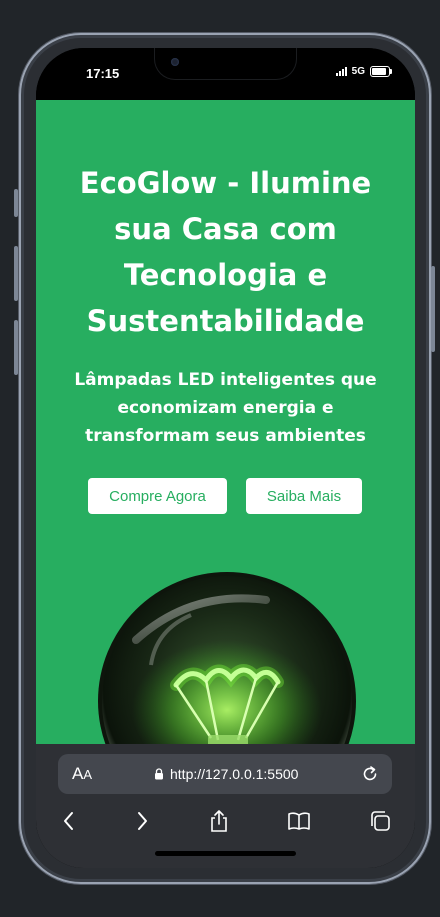 Image resolution: width=440 pixels, height=917 pixels. I want to click on share-icon, so click(219, 821).